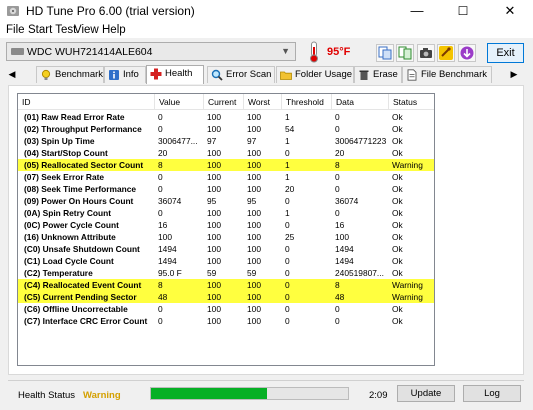 The image size is (533, 410). What do you see at coordinates (360, 101) in the screenshot?
I see `column-header-data: Data` at bounding box center [360, 101].